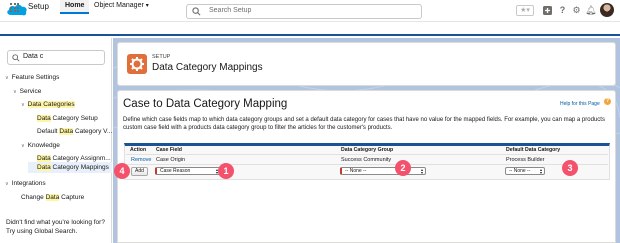 This screenshot has width=620, height=243. What do you see at coordinates (30, 91) in the screenshot?
I see `tree-label: Service` at bounding box center [30, 91].